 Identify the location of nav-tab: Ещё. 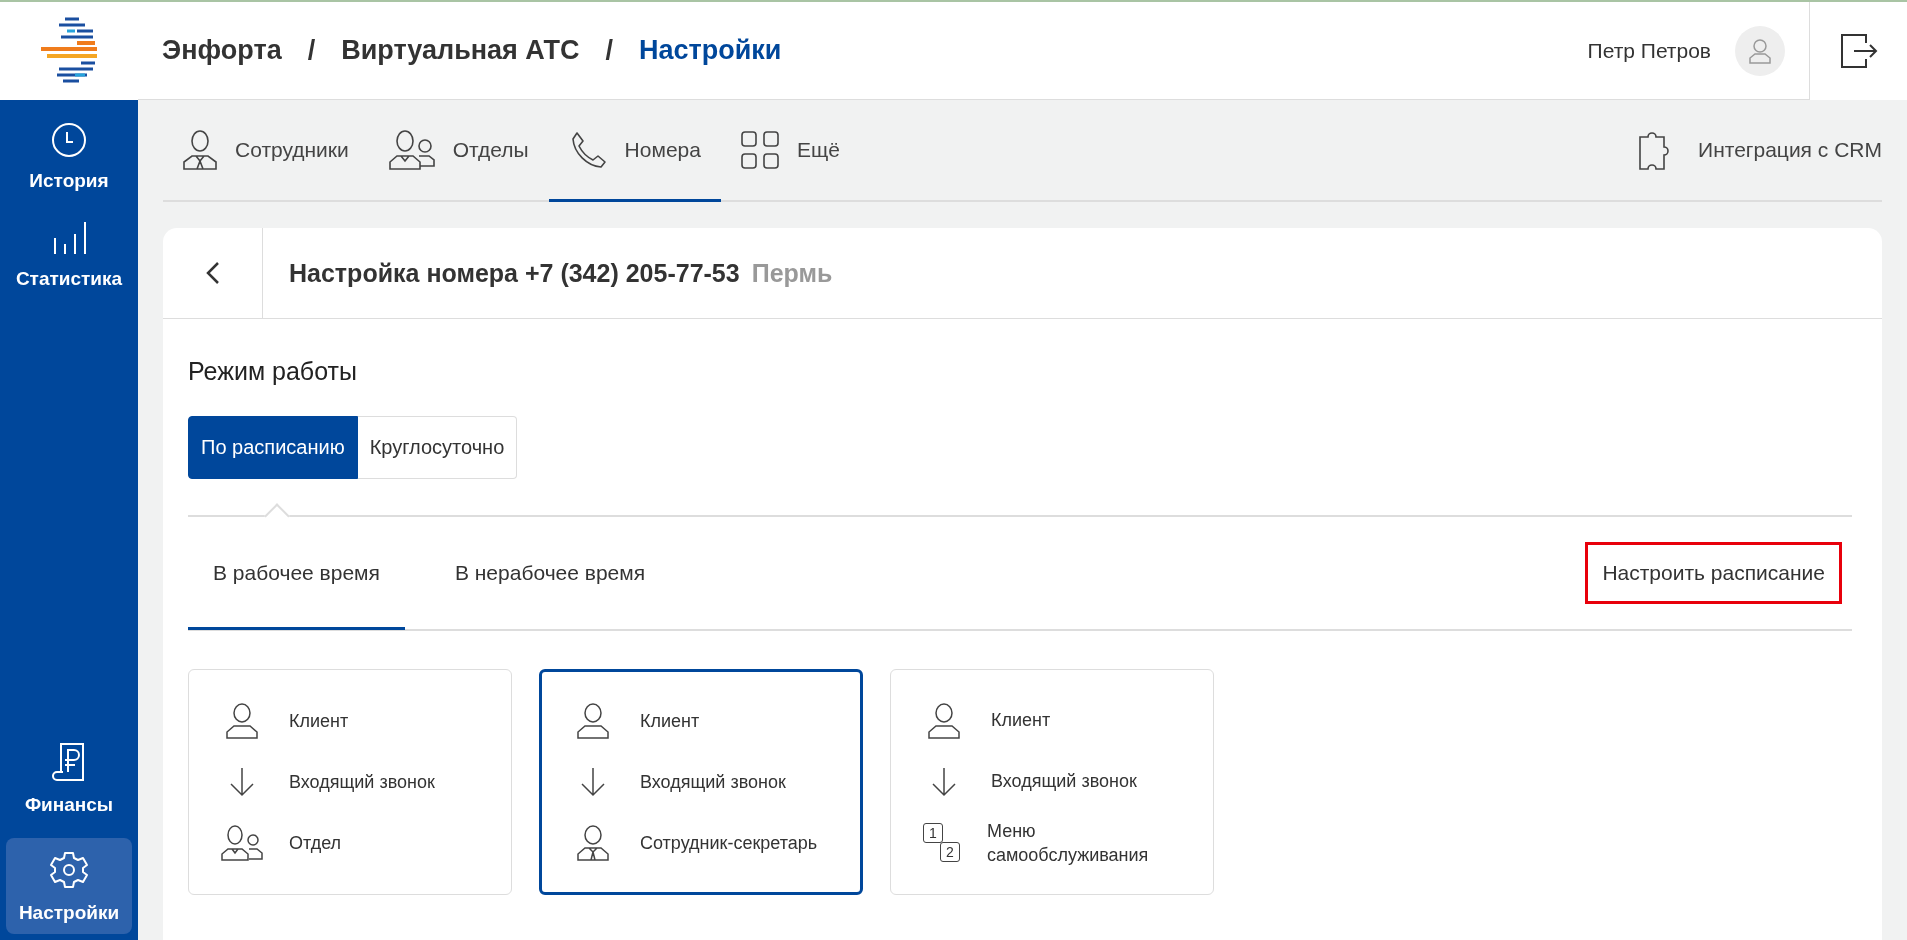
(790, 151).